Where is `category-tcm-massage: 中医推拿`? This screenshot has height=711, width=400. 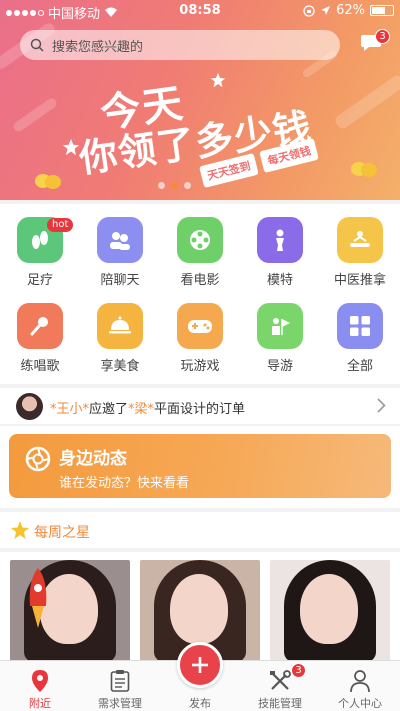
category-tcm-massage: 中医推拿 is located at coordinates (360, 246).